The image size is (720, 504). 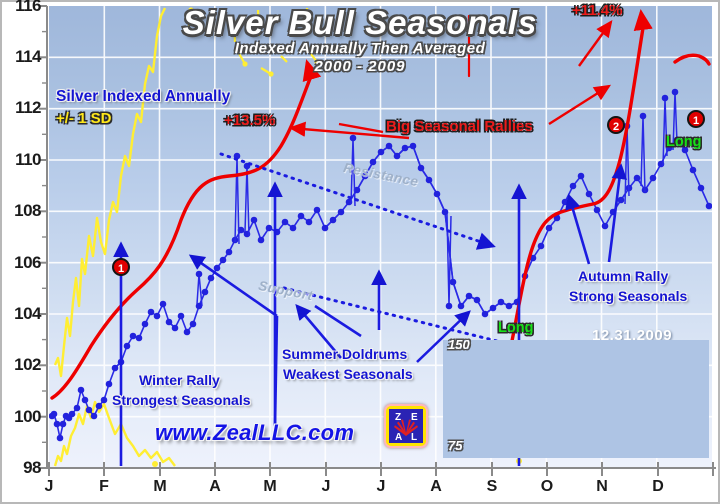 What do you see at coordinates (414, 417) in the screenshot?
I see `svg-text: E` at bounding box center [414, 417].